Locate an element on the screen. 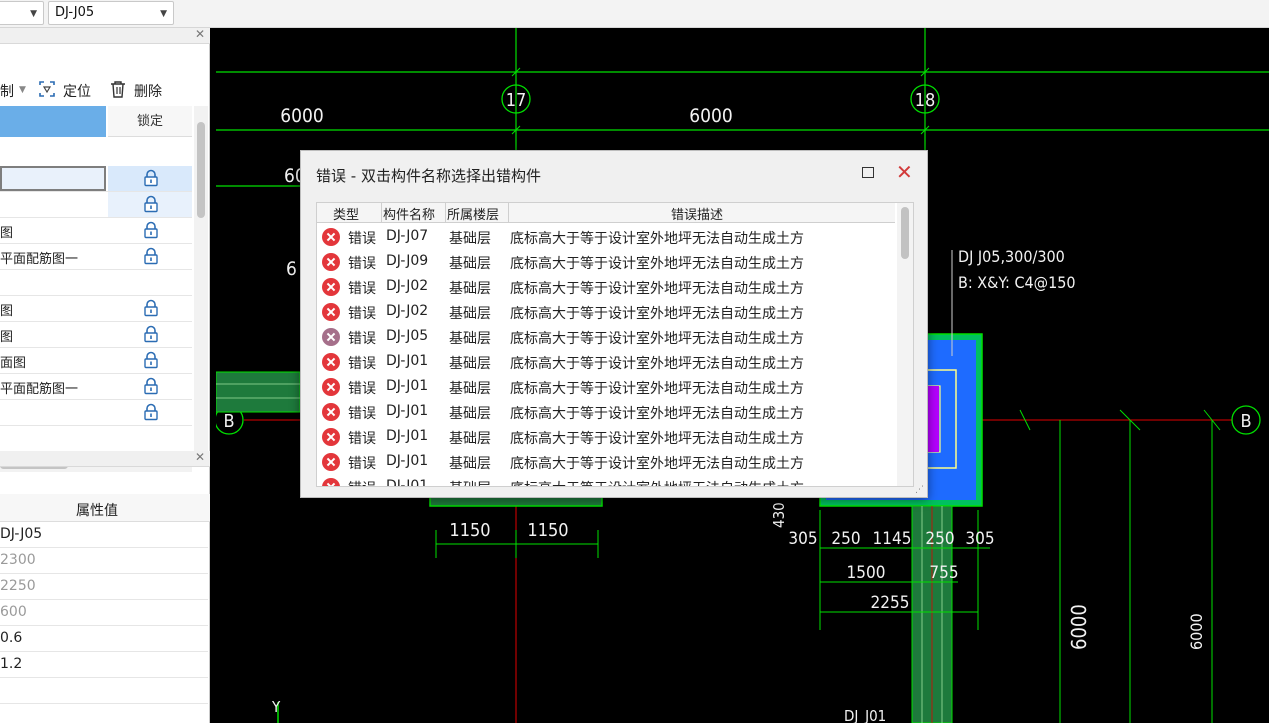 The height and width of the screenshot is (723, 1269). maximize-icon is located at coordinates (868, 172).